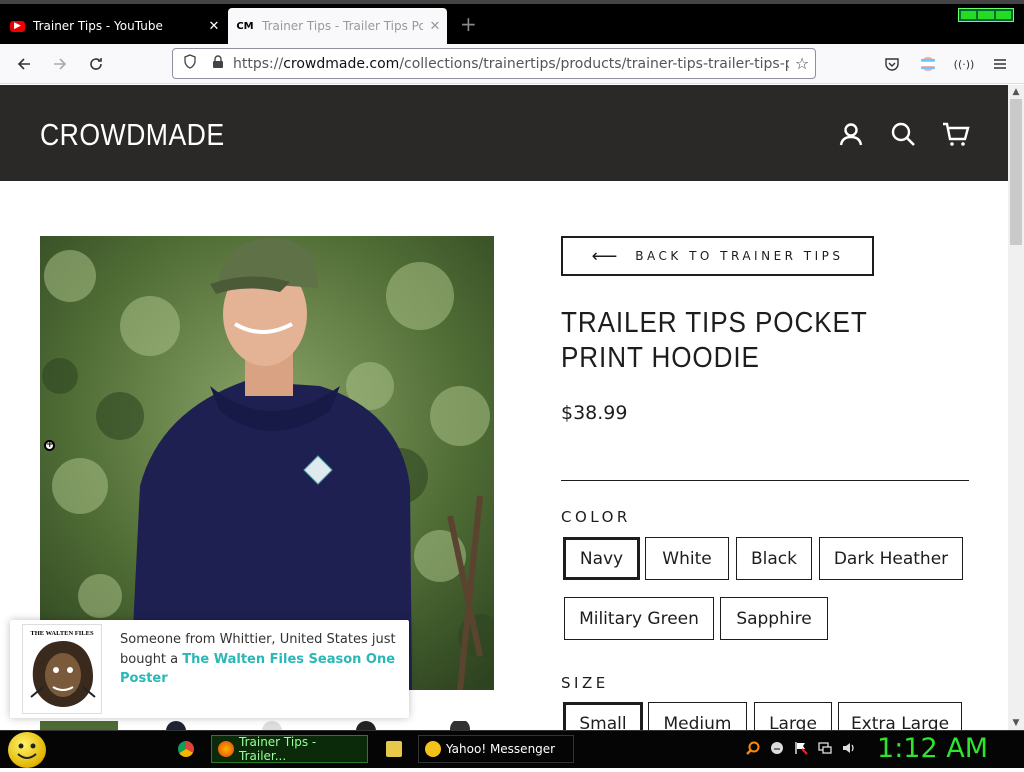 The width and height of the screenshot is (1024, 772). What do you see at coordinates (132, 135) in the screenshot?
I see `site-logo: CROWDMADE` at bounding box center [132, 135].